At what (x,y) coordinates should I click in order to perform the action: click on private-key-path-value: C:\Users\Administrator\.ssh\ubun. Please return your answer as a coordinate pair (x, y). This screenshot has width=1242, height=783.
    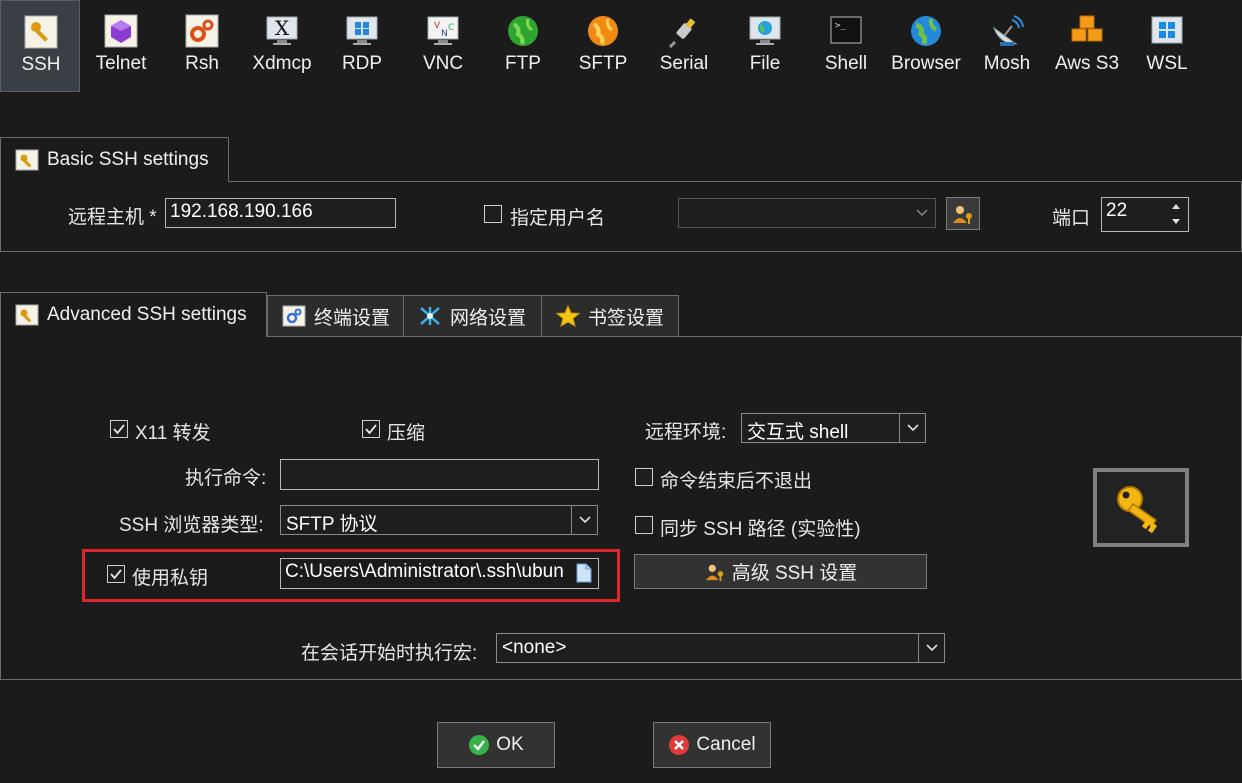
    Looking at the image, I should click on (424, 571).